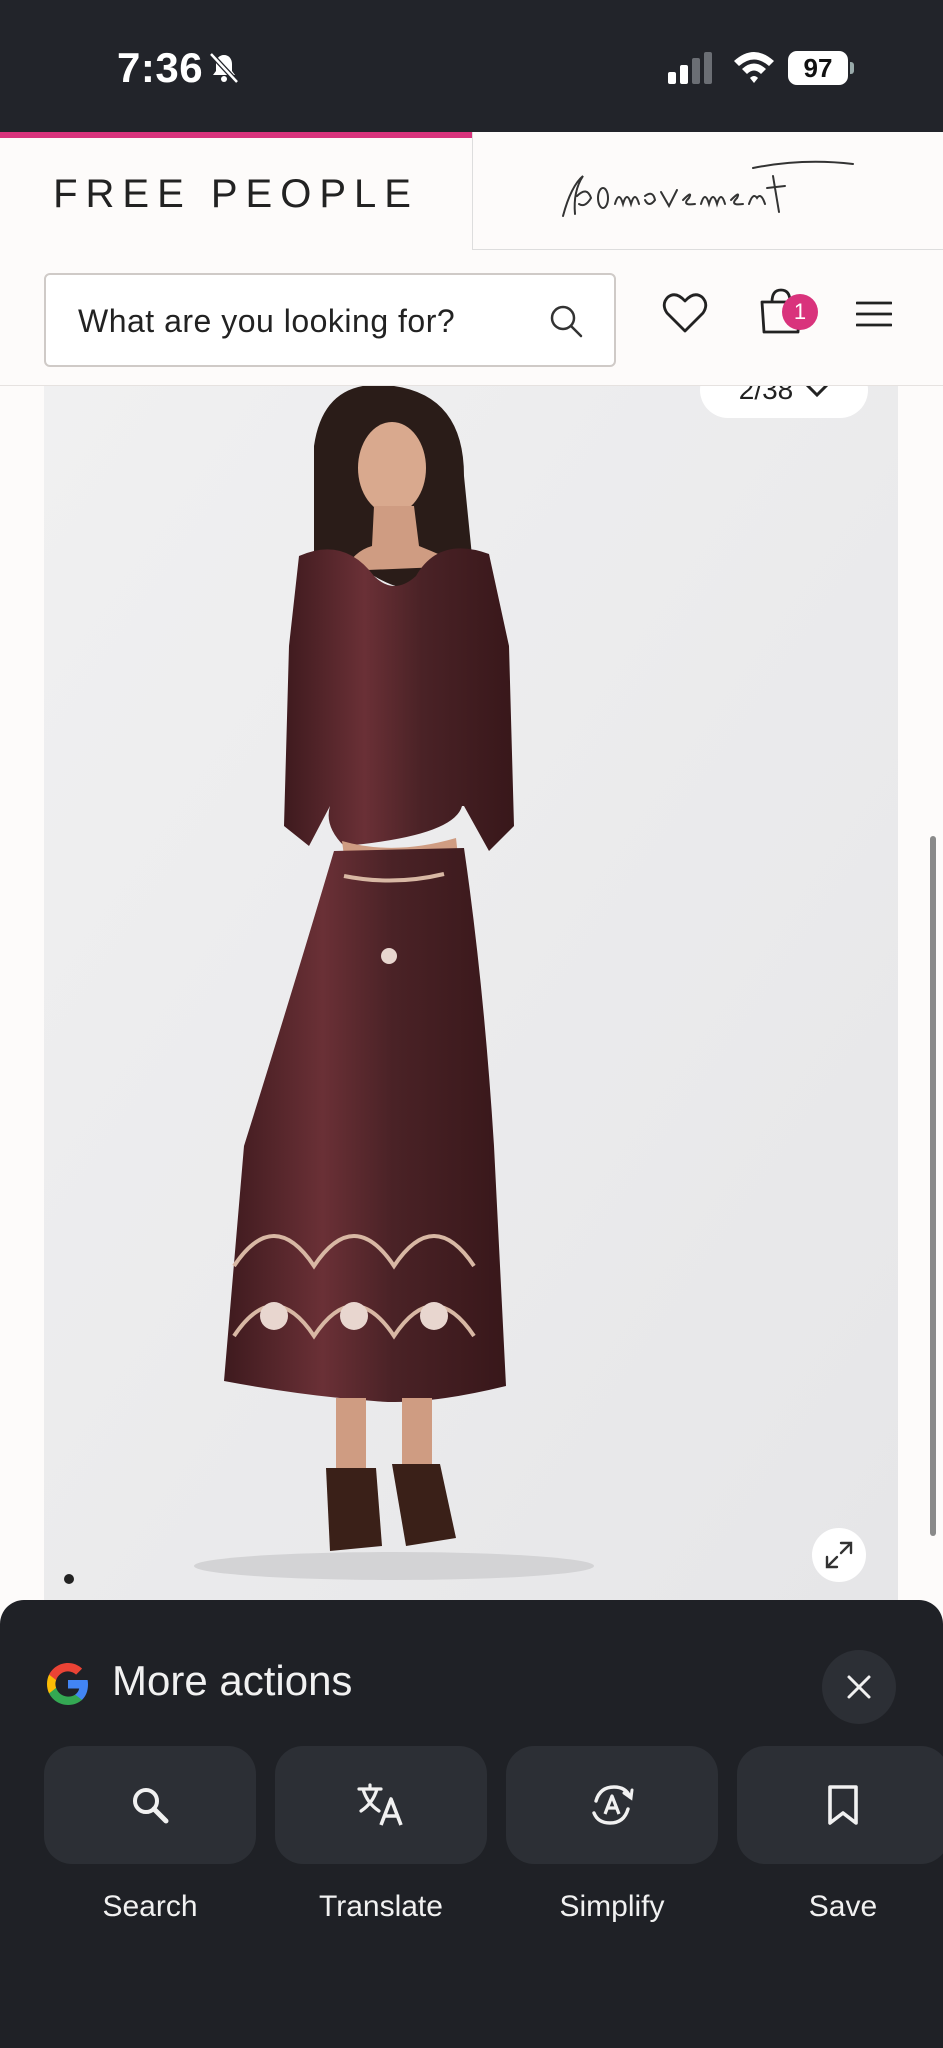 The width and height of the screenshot is (943, 2048). I want to click on action-translate-tile, so click(381, 1805).